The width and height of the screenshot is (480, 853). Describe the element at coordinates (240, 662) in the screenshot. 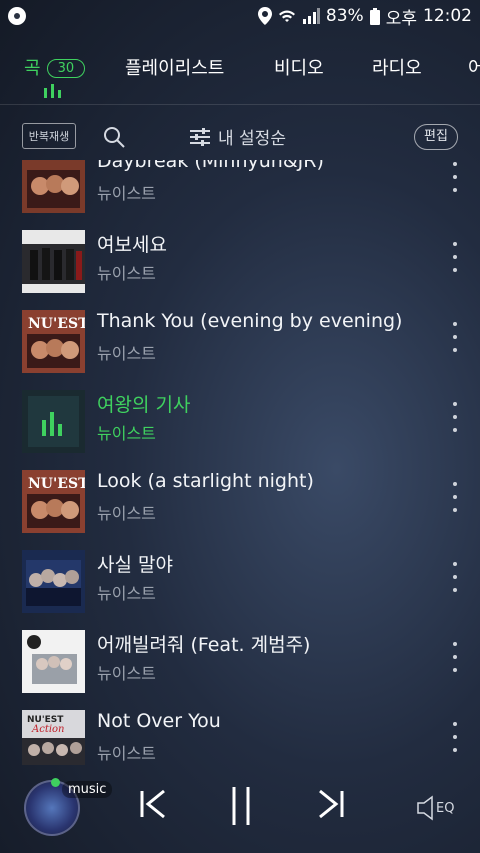

I see `song-row: 어깨빌려줘 (Feat. 계범주) 뉴이스트` at that location.